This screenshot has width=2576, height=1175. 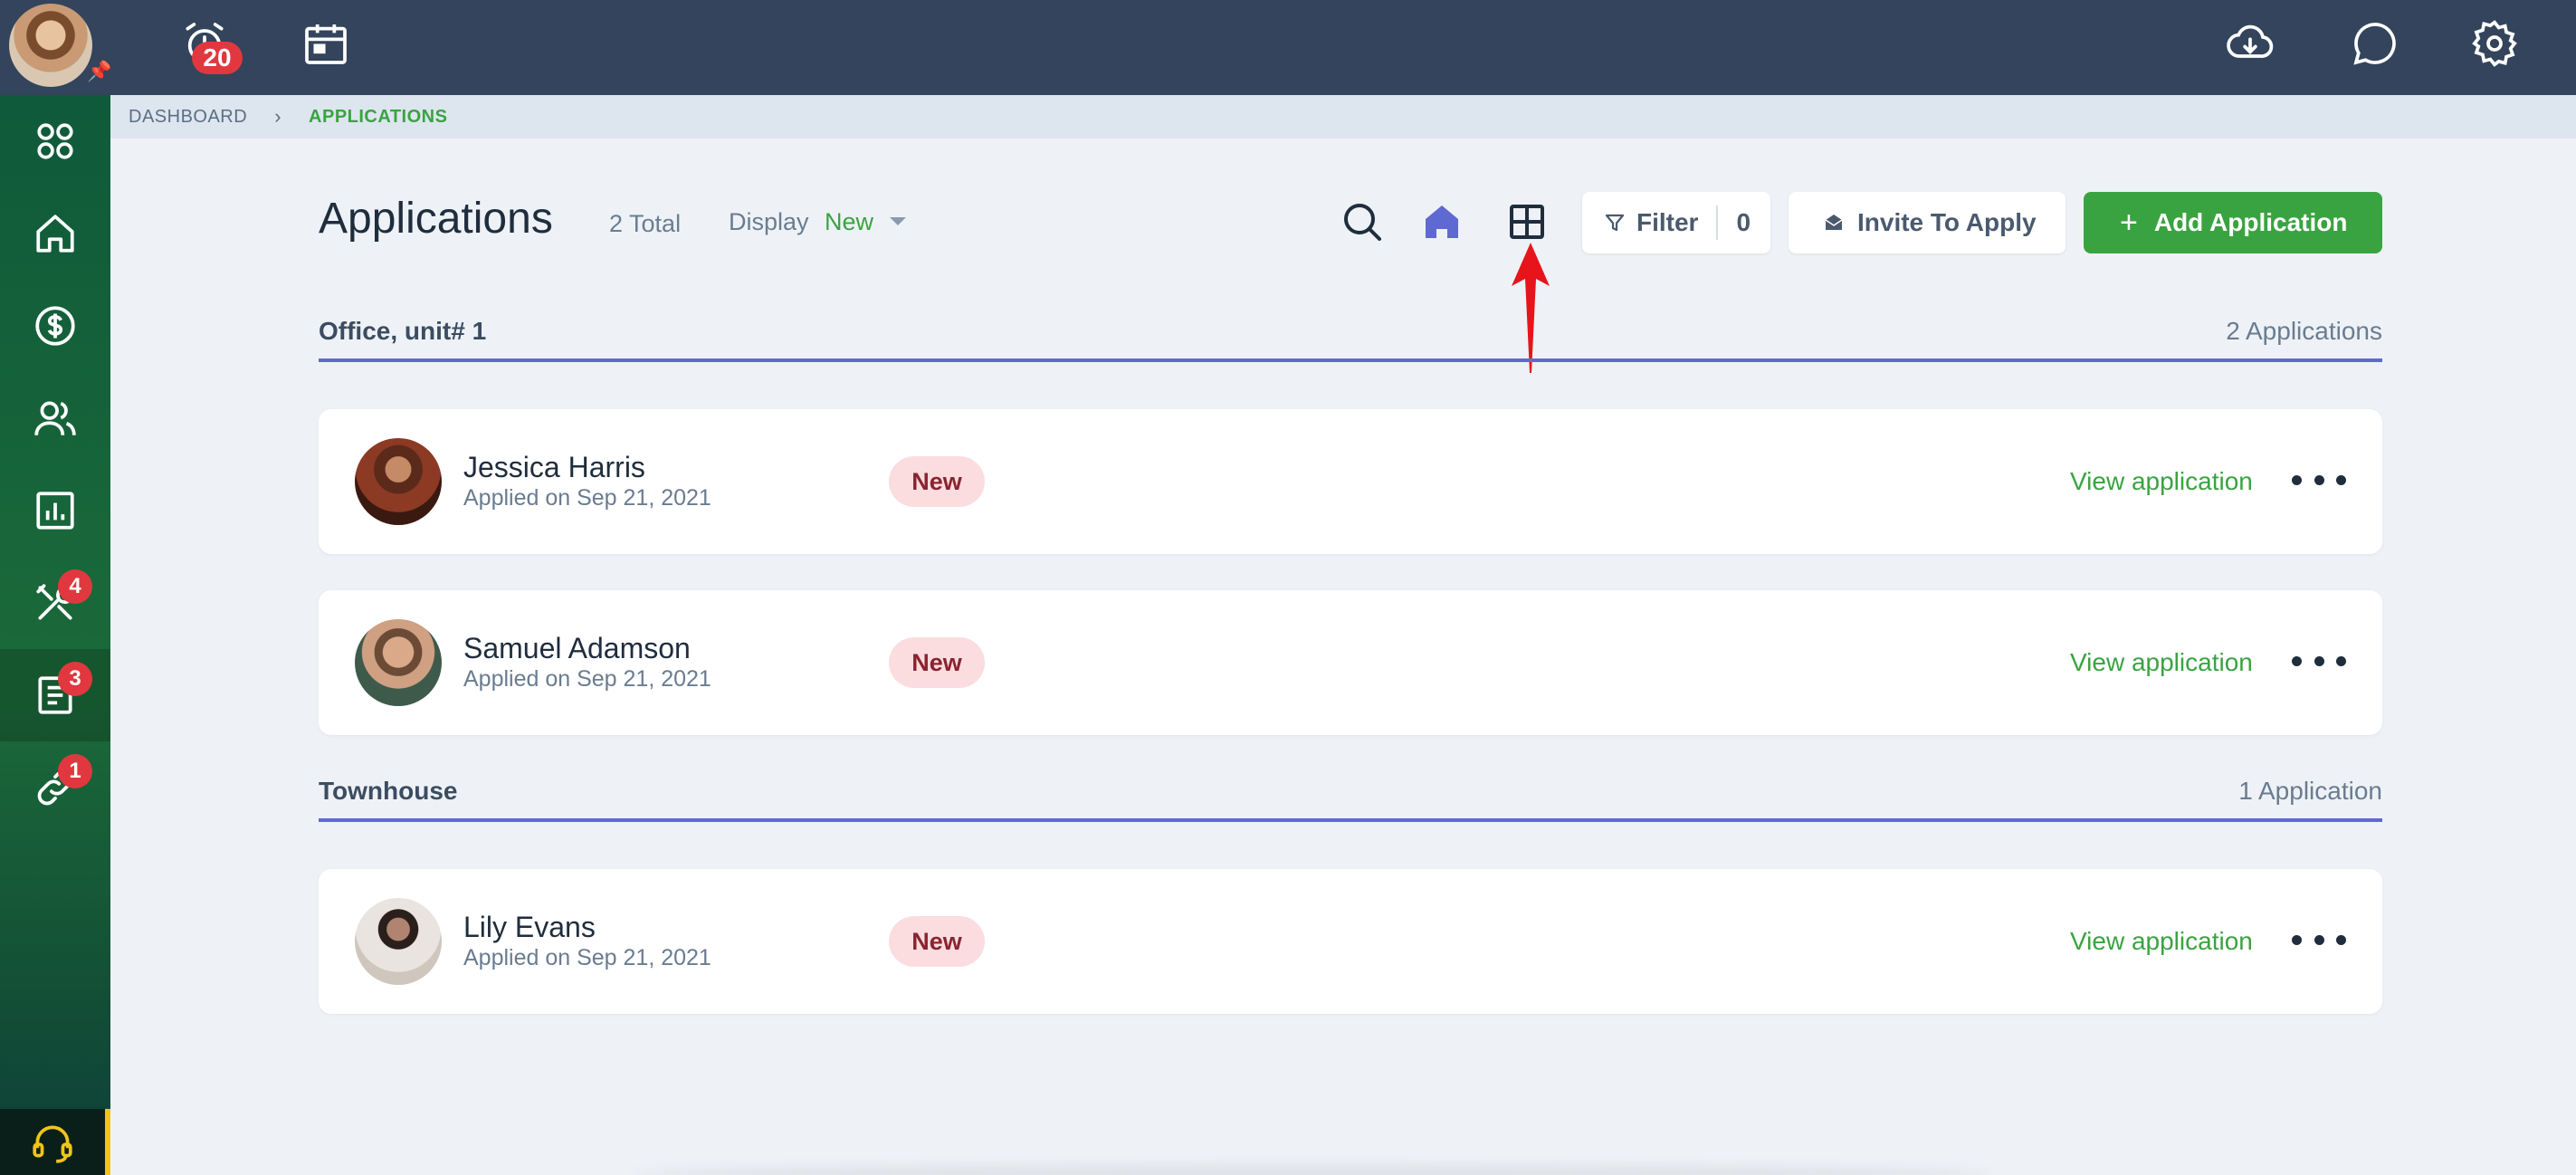 I want to click on divider, so click(x=1718, y=222).